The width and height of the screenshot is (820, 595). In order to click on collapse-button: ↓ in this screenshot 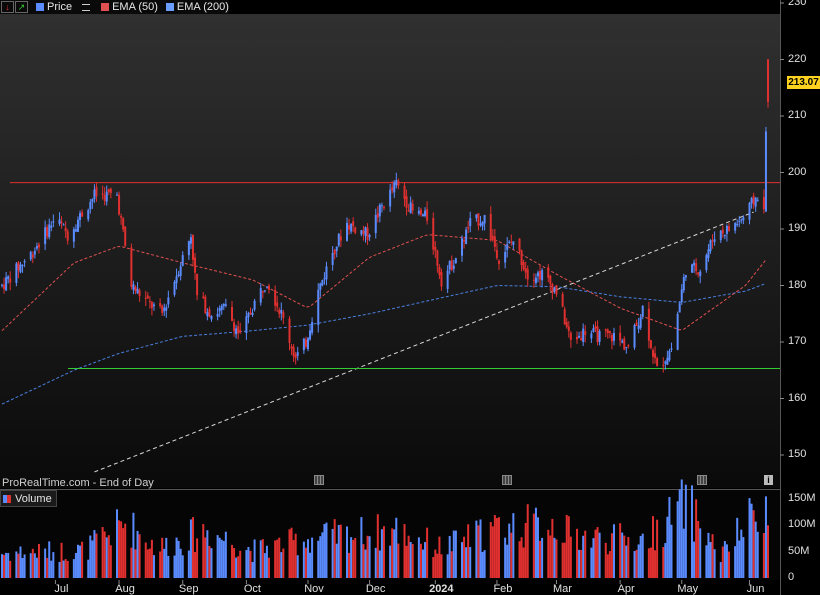, I will do `click(7, 7)`.